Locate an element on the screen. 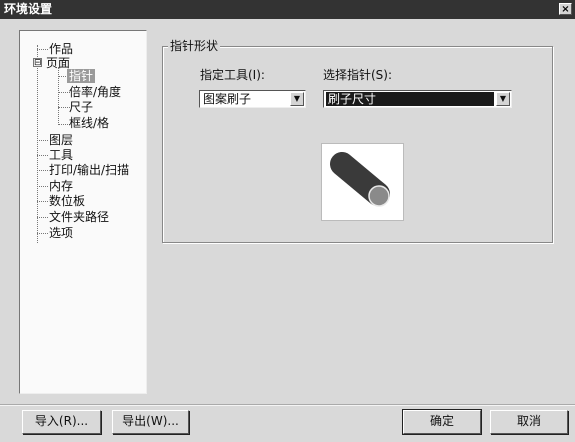 This screenshot has width=575, height=442. tree-item-options: 选项 is located at coordinates (61, 233).